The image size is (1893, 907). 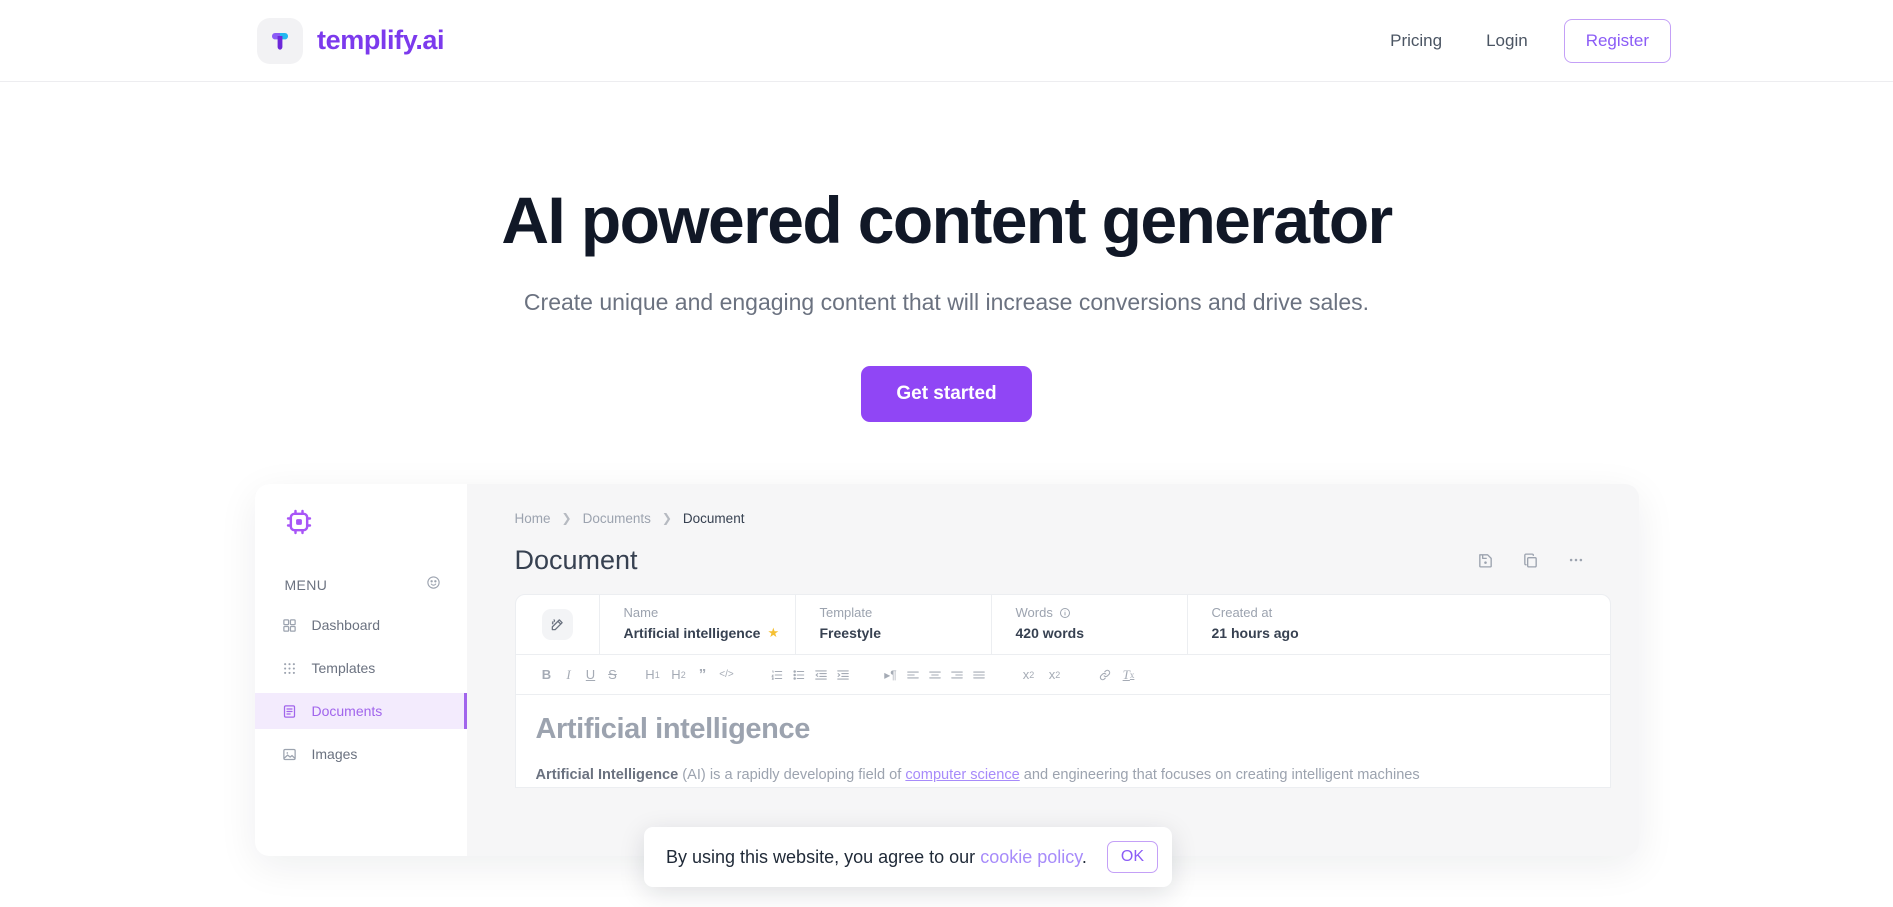 What do you see at coordinates (1544, 560) in the screenshot?
I see `document-actions` at bounding box center [1544, 560].